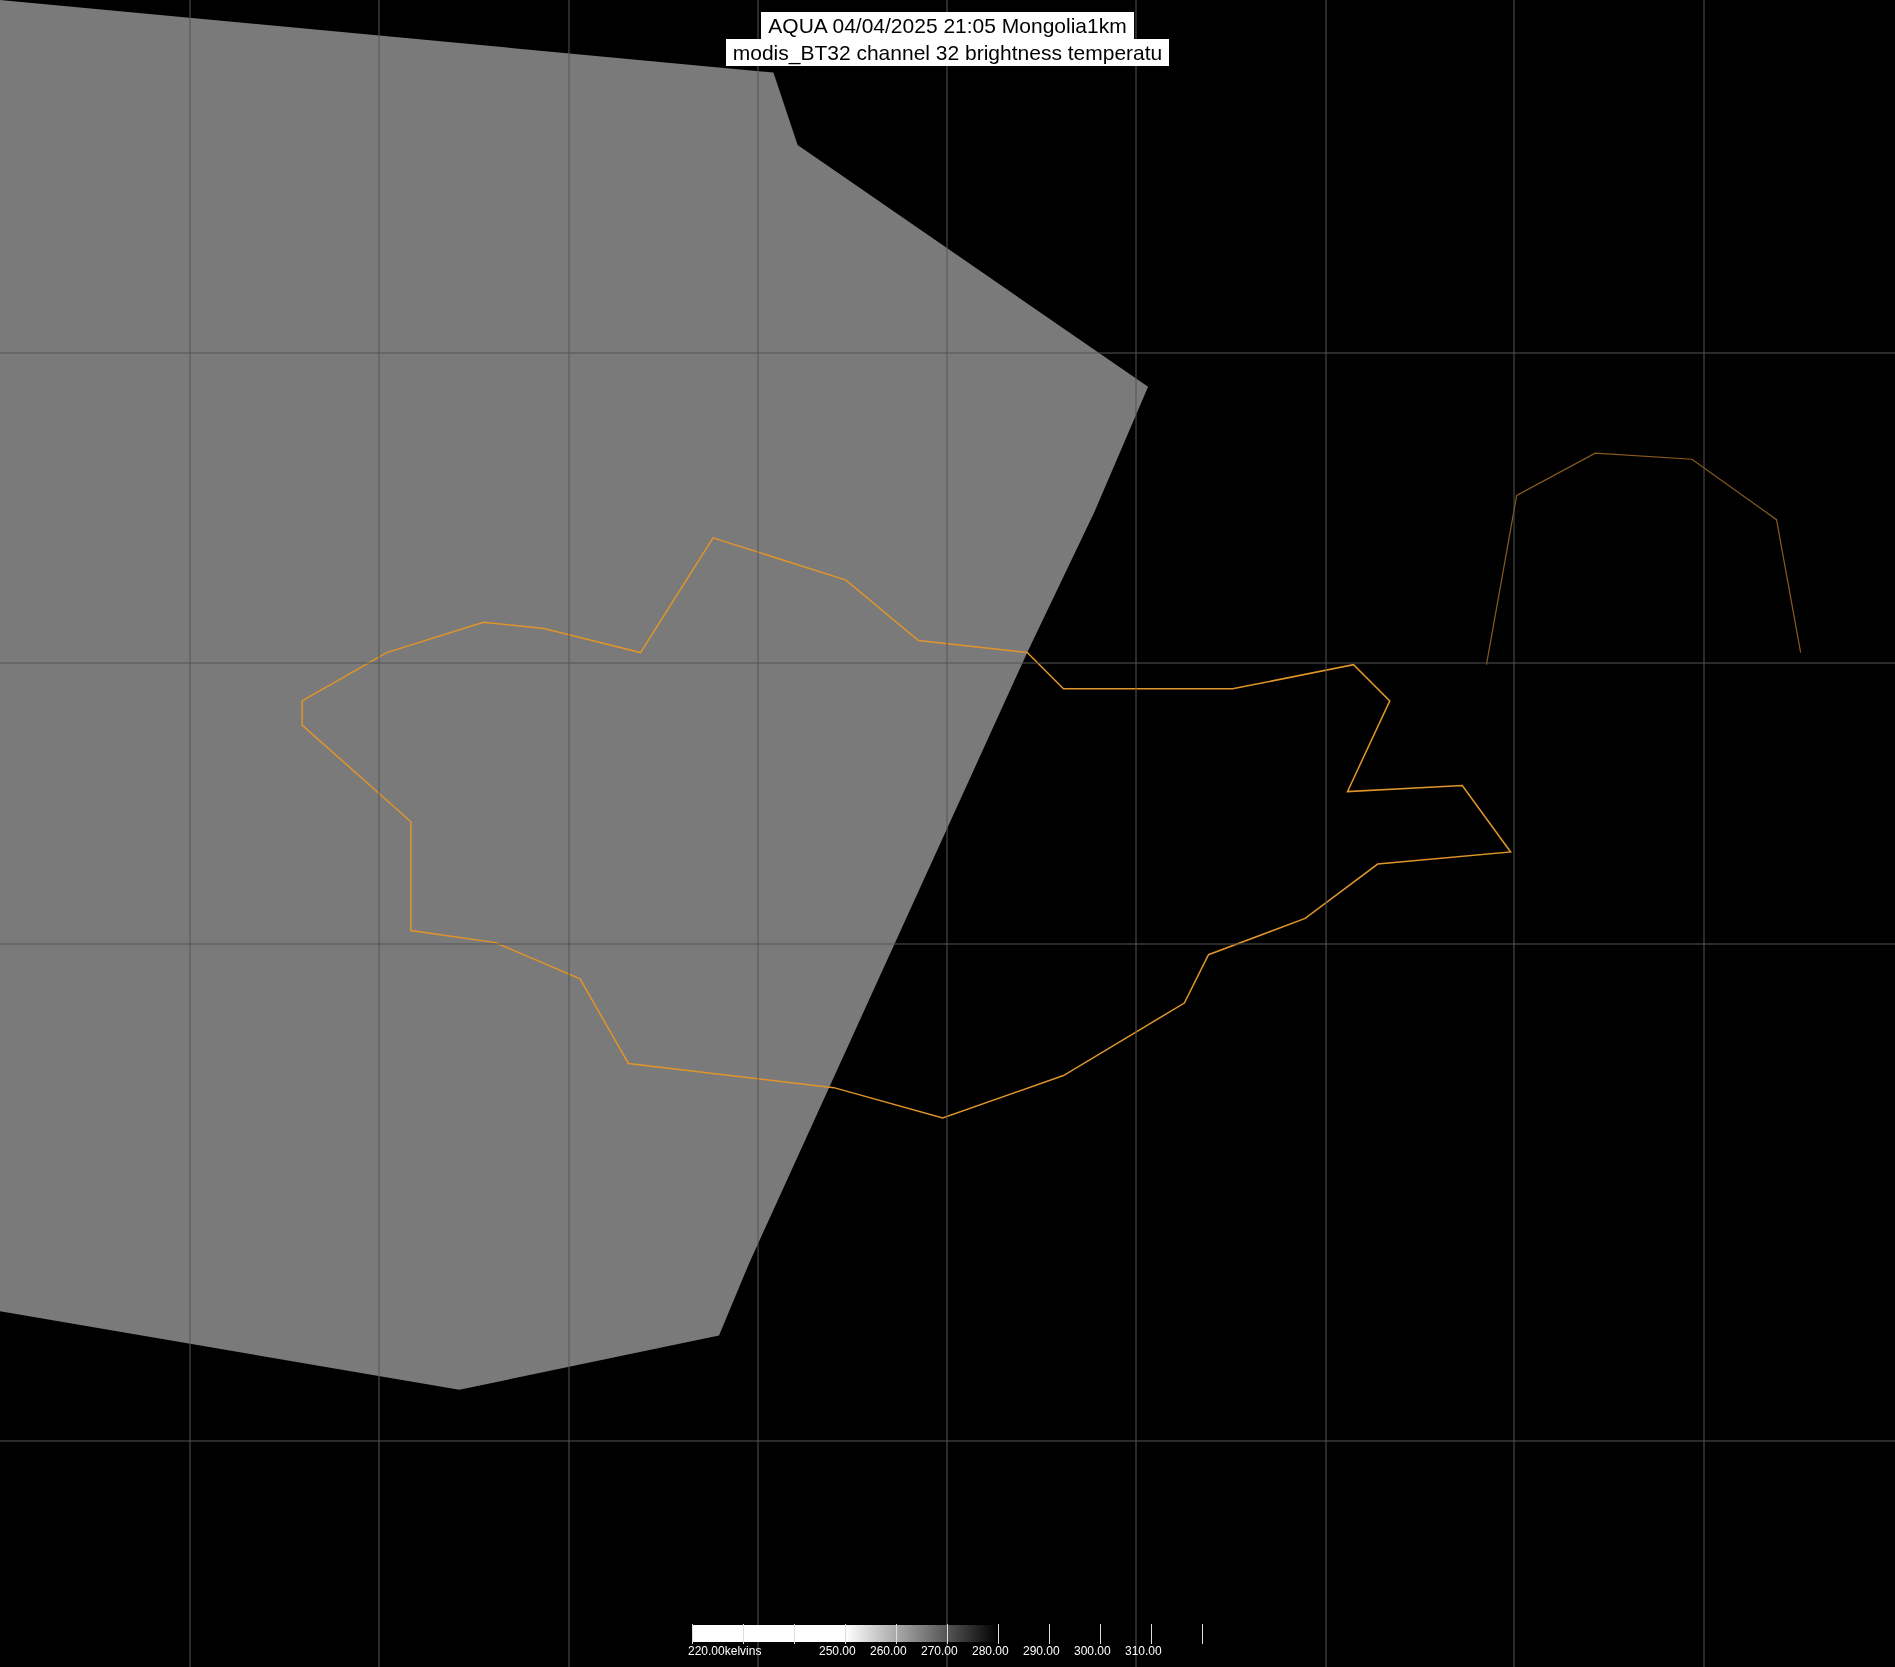 Image resolution: width=1895 pixels, height=1667 pixels. Describe the element at coordinates (1092, 1651) in the screenshot. I see `colorbar-label: 300.00` at that location.